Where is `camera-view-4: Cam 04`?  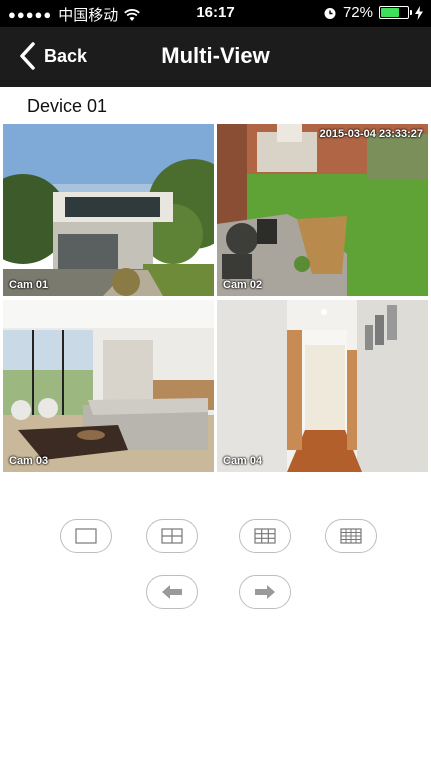
camera-view-4: Cam 04 is located at coordinates (322, 386).